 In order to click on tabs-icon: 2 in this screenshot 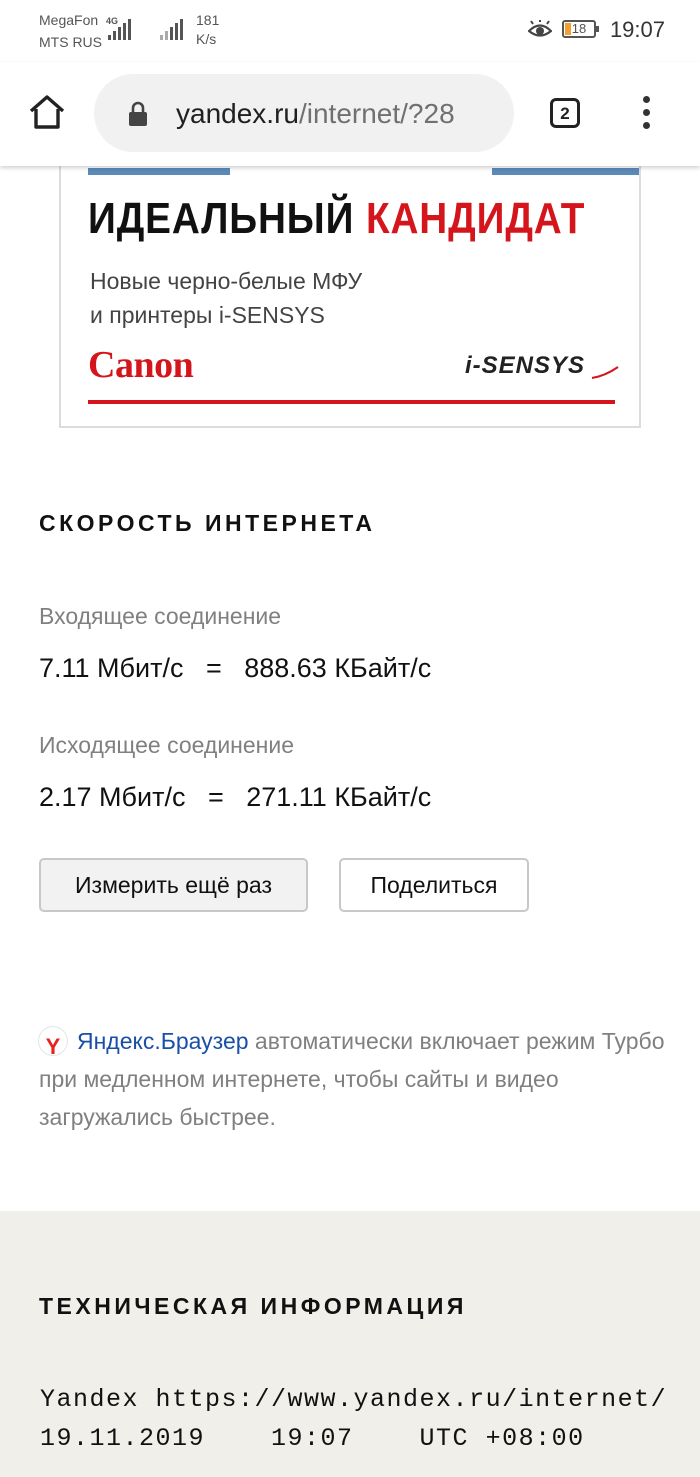, I will do `click(565, 113)`.